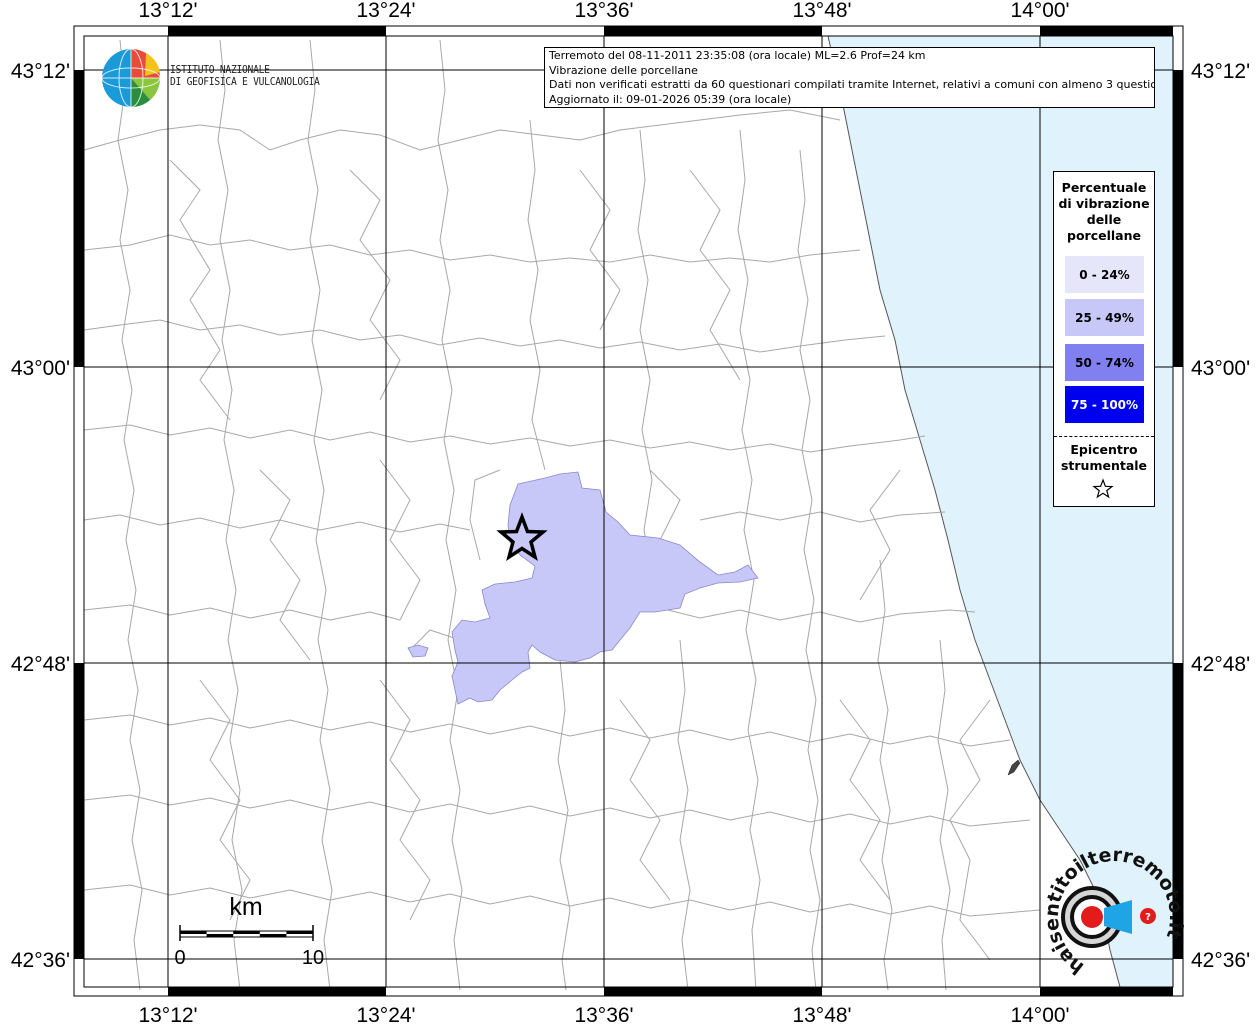  Describe the element at coordinates (1104, 465) in the screenshot. I see `legend-epicenter-line: strumentale` at that location.